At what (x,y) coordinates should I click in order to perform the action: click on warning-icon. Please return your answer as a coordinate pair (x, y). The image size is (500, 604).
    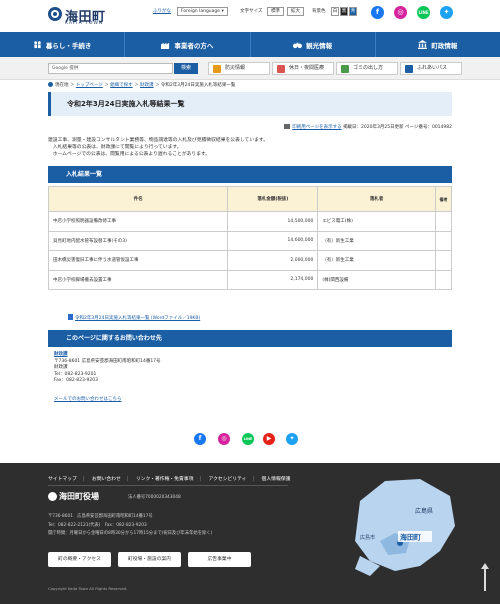
    Looking at the image, I should click on (217, 69).